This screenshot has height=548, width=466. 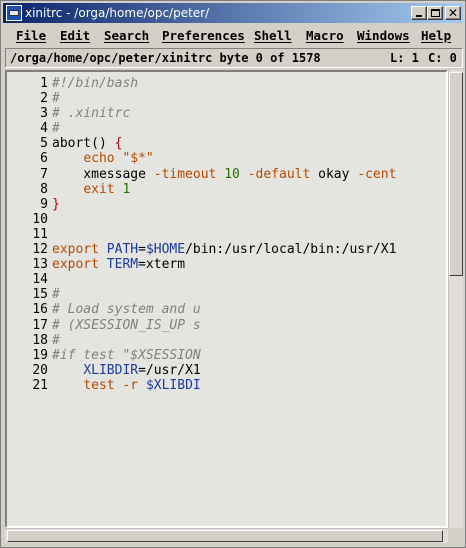 What do you see at coordinates (40, 355) in the screenshot?
I see `line-number: 19` at bounding box center [40, 355].